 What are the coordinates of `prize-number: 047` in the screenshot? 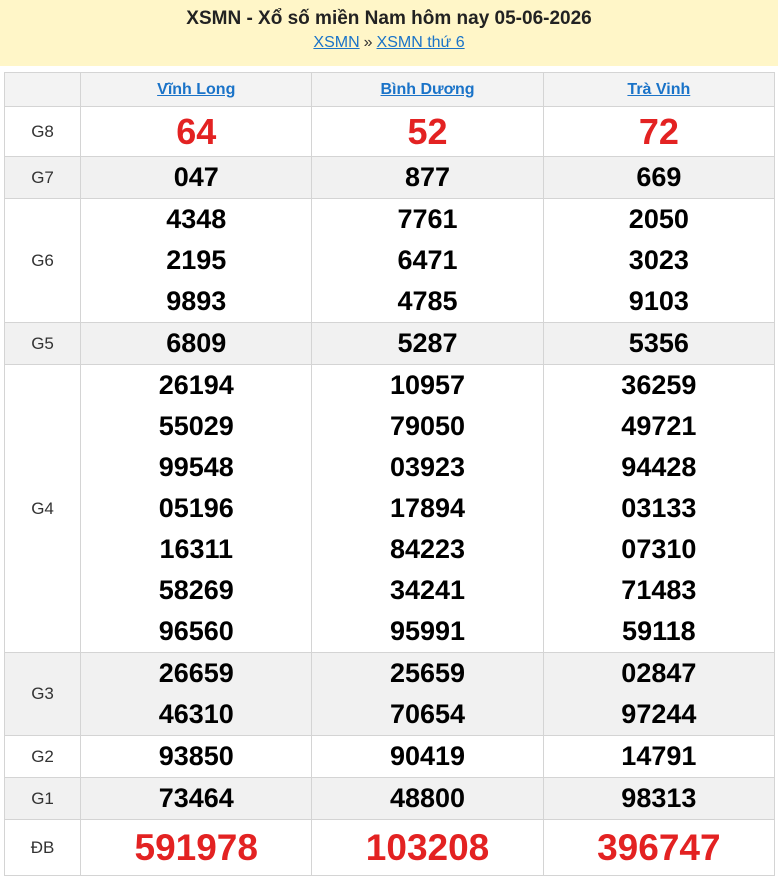 It's located at (196, 177).